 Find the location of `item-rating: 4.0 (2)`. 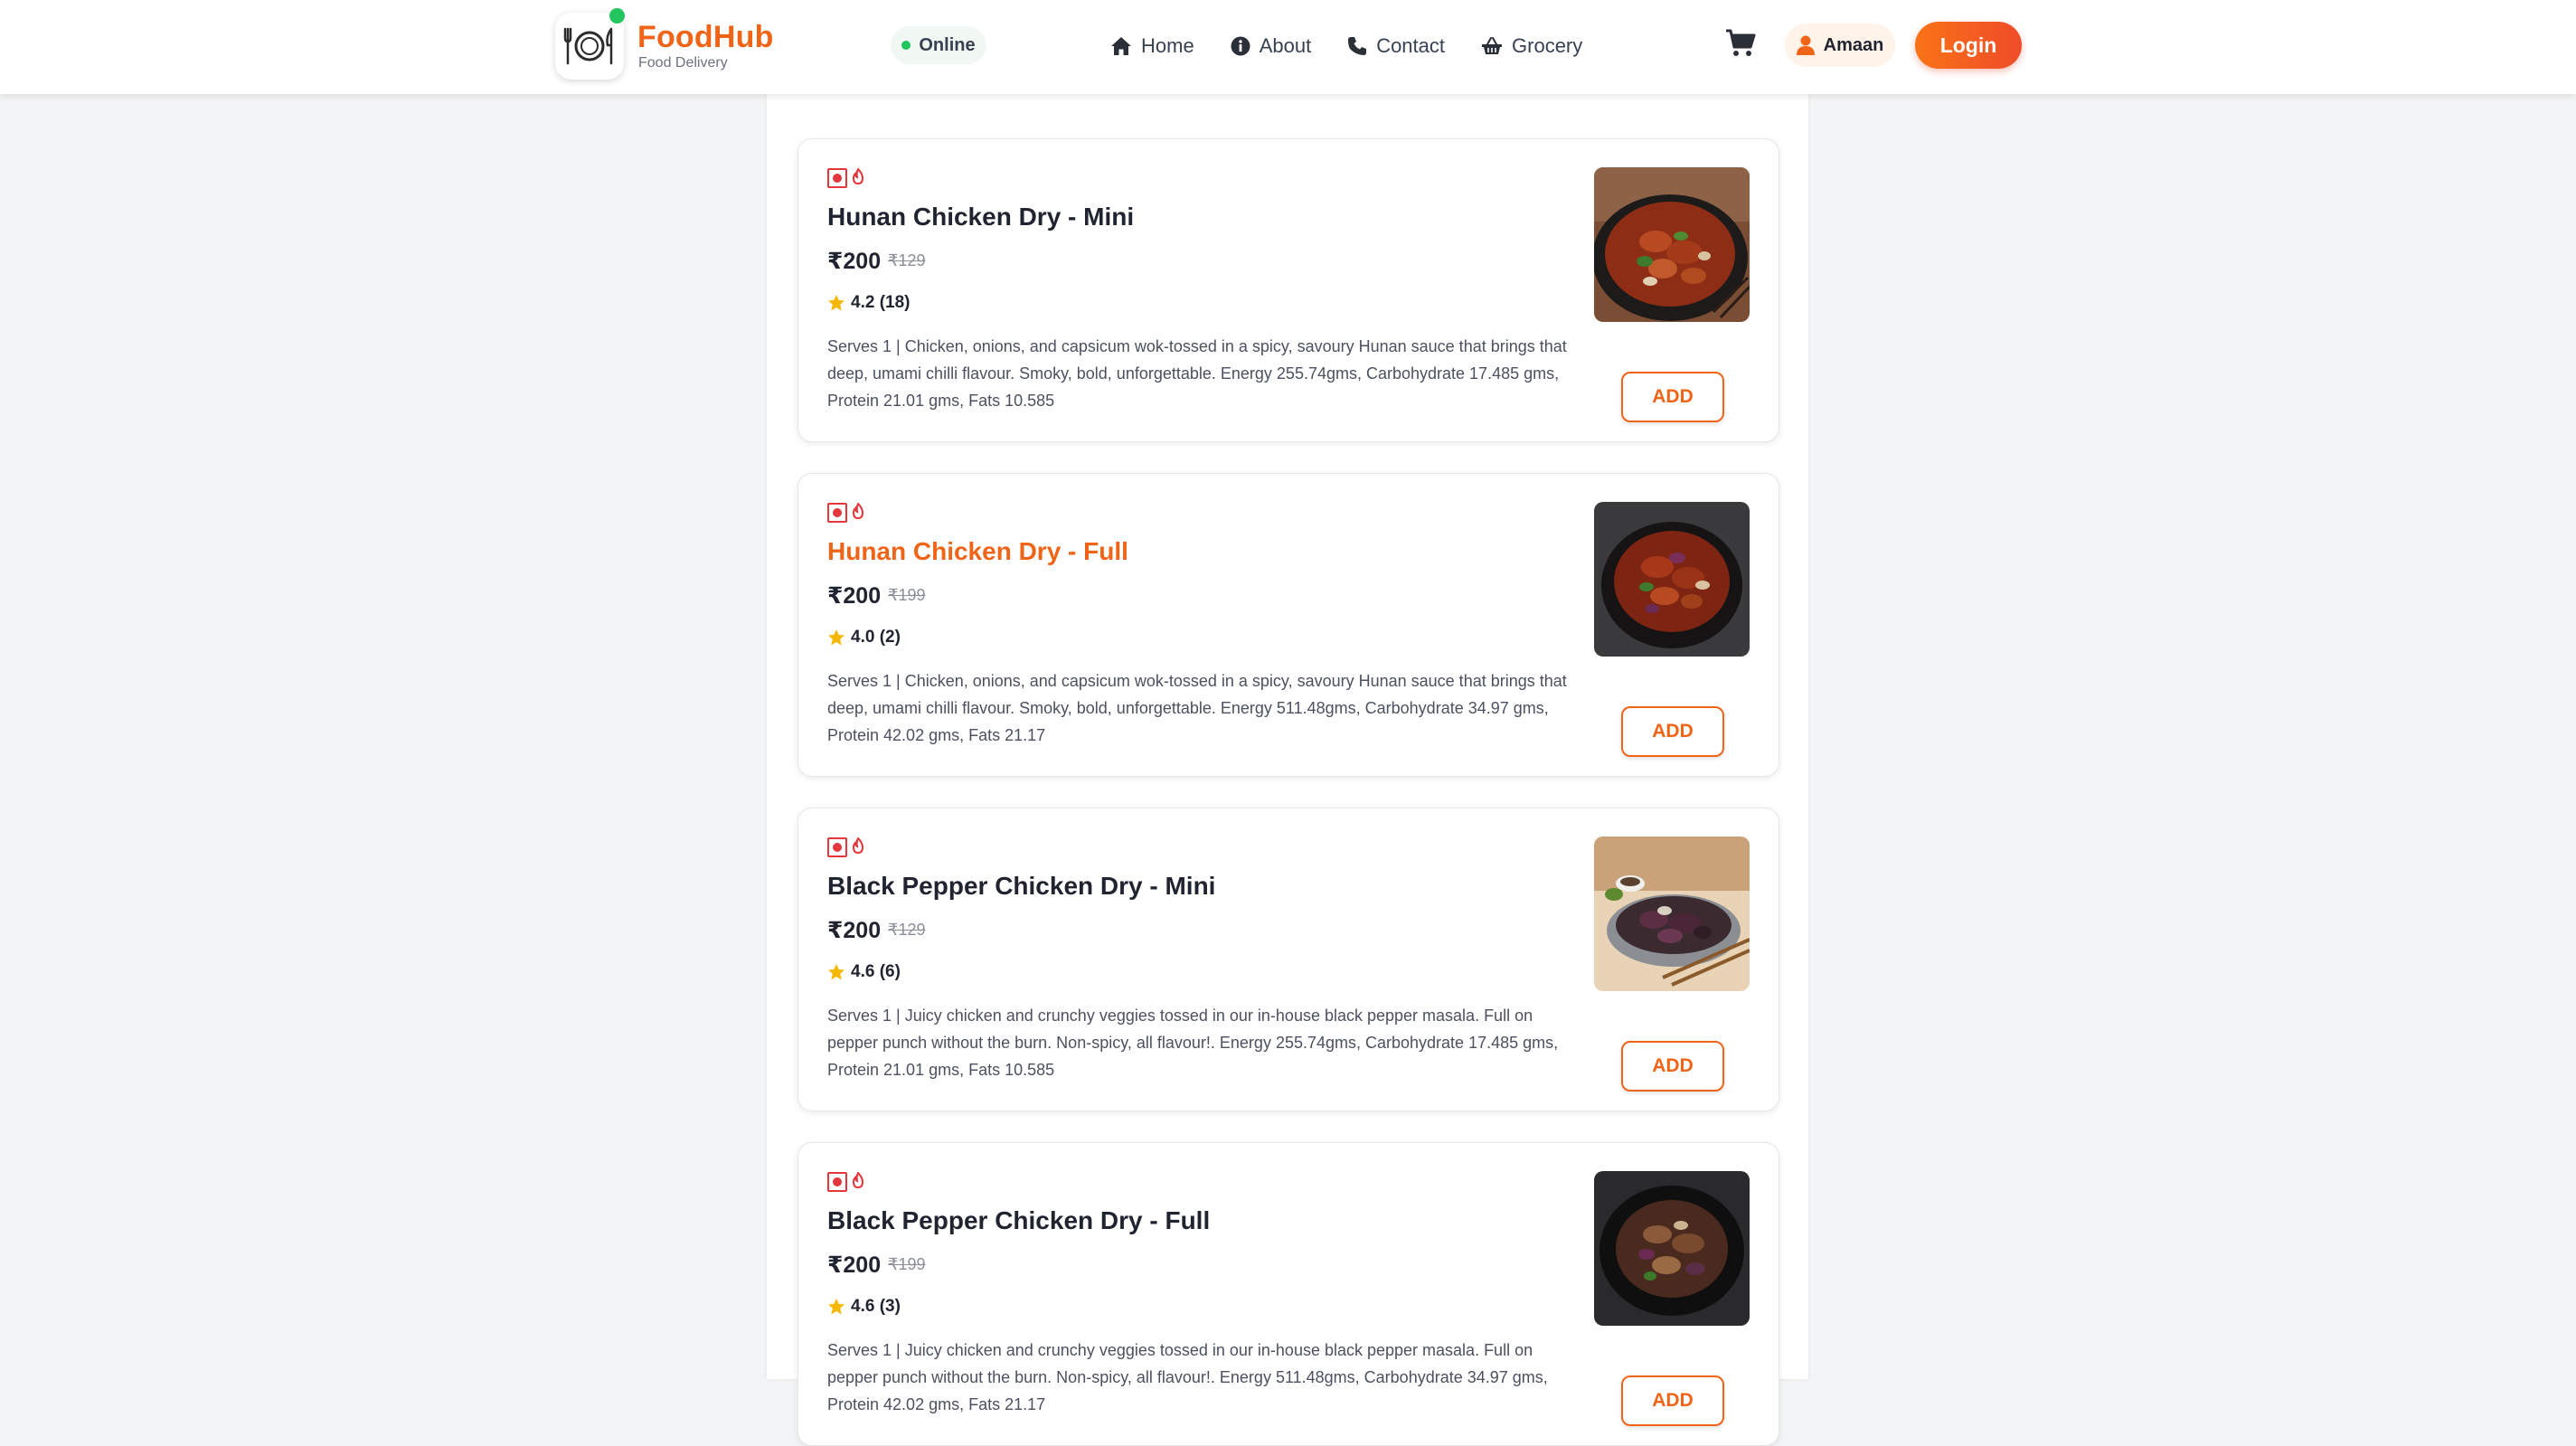

item-rating: 4.0 (2) is located at coordinates (864, 637).